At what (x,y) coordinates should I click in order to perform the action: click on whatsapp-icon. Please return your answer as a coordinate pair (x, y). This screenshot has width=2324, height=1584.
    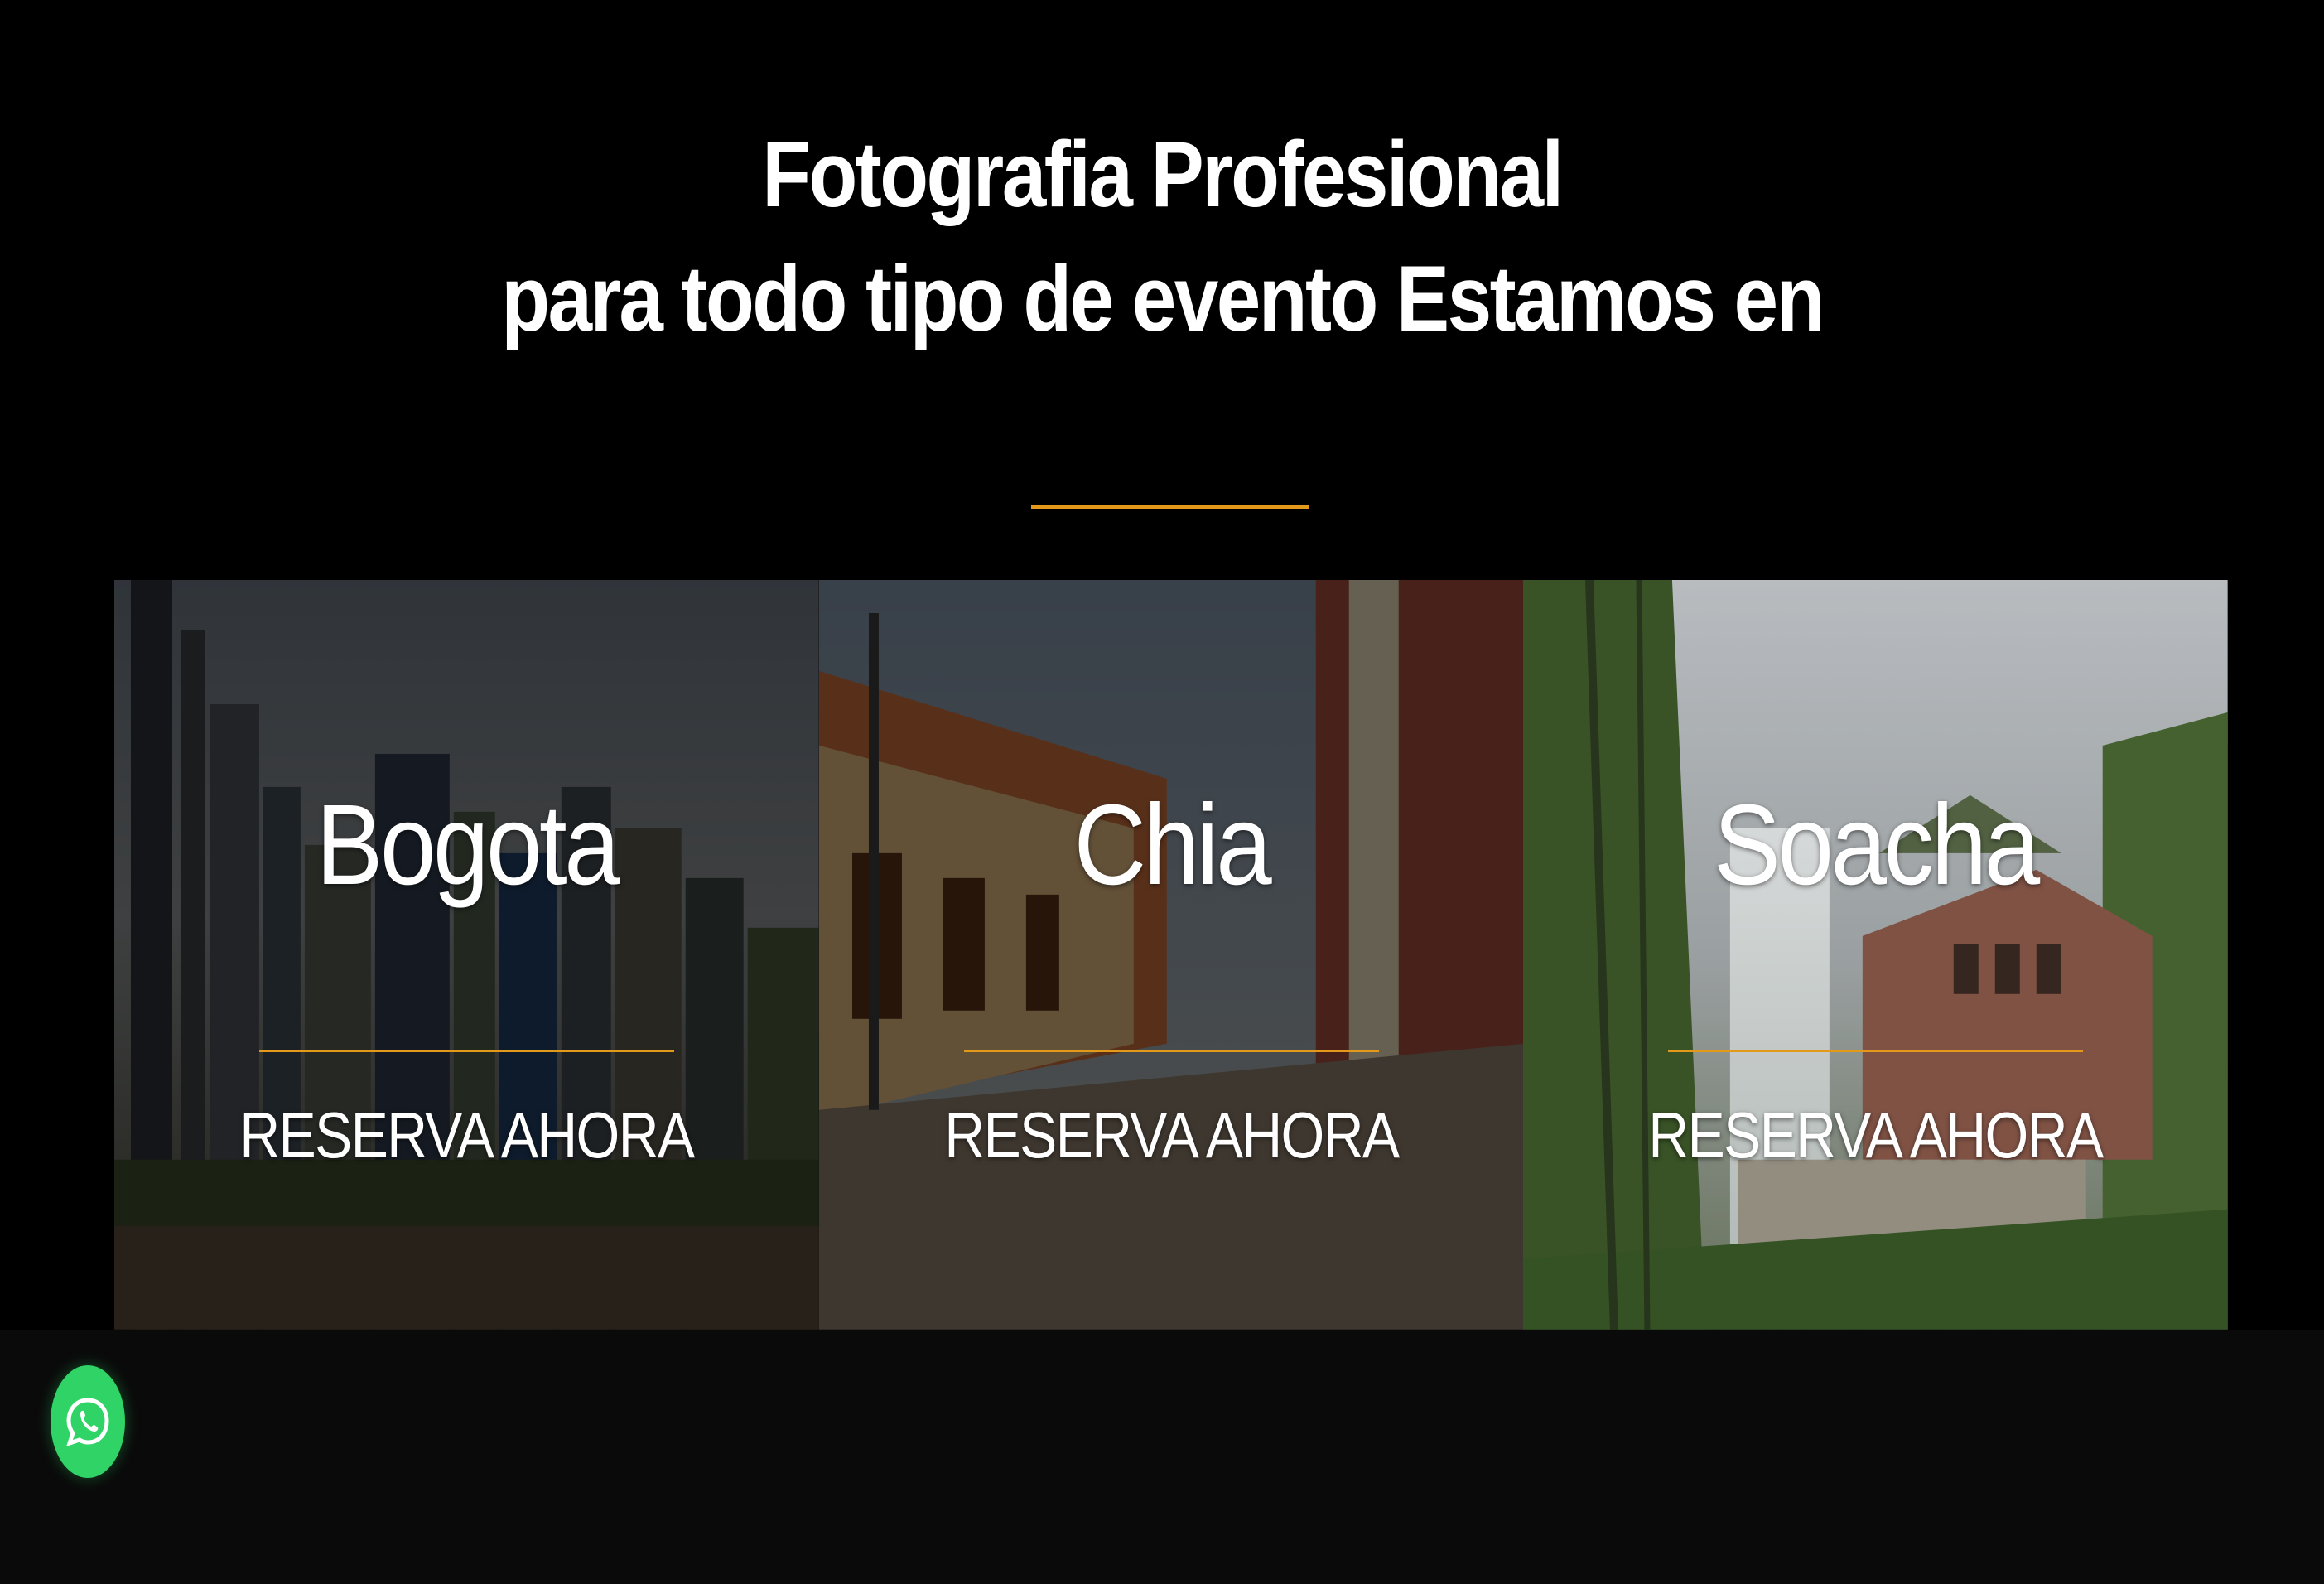
    Looking at the image, I should click on (87, 1422).